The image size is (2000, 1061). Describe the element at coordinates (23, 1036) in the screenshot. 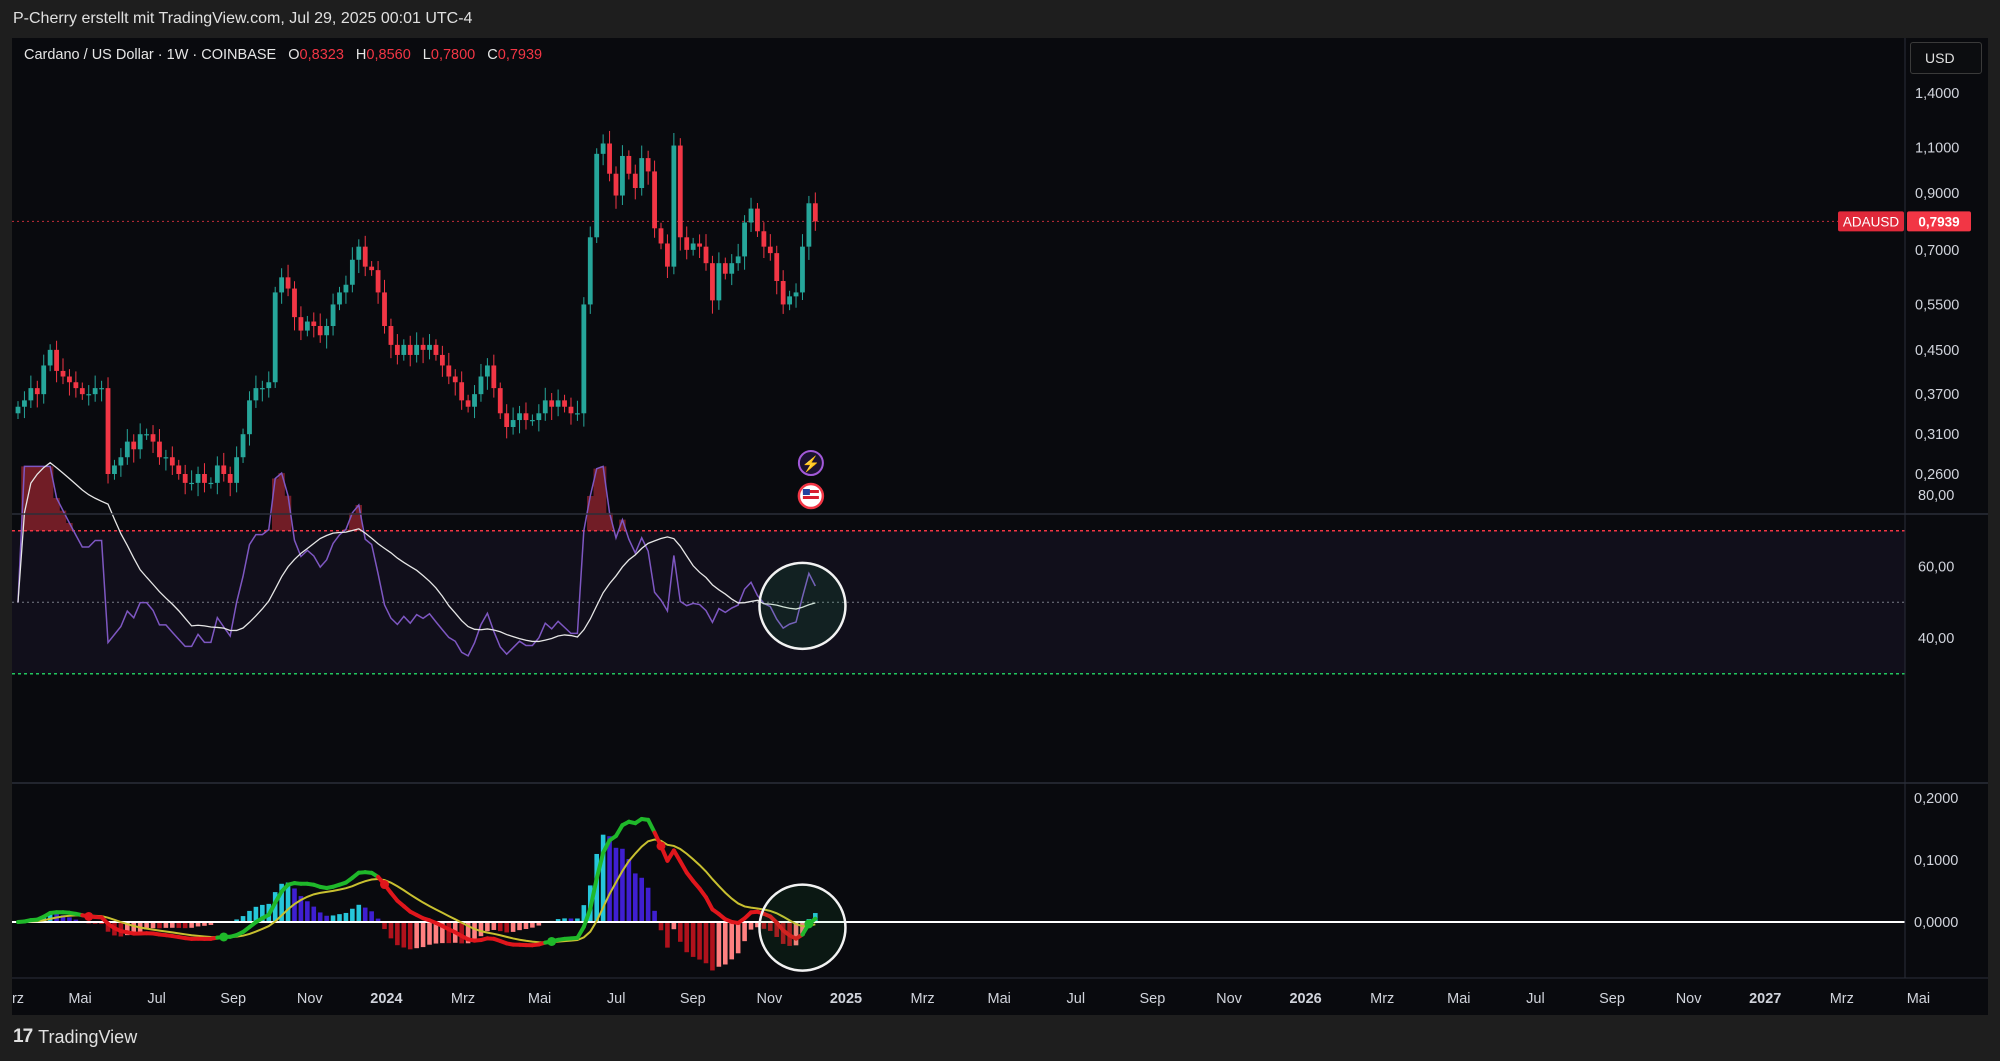

I see `tradingview-logo-icon: 17` at that location.